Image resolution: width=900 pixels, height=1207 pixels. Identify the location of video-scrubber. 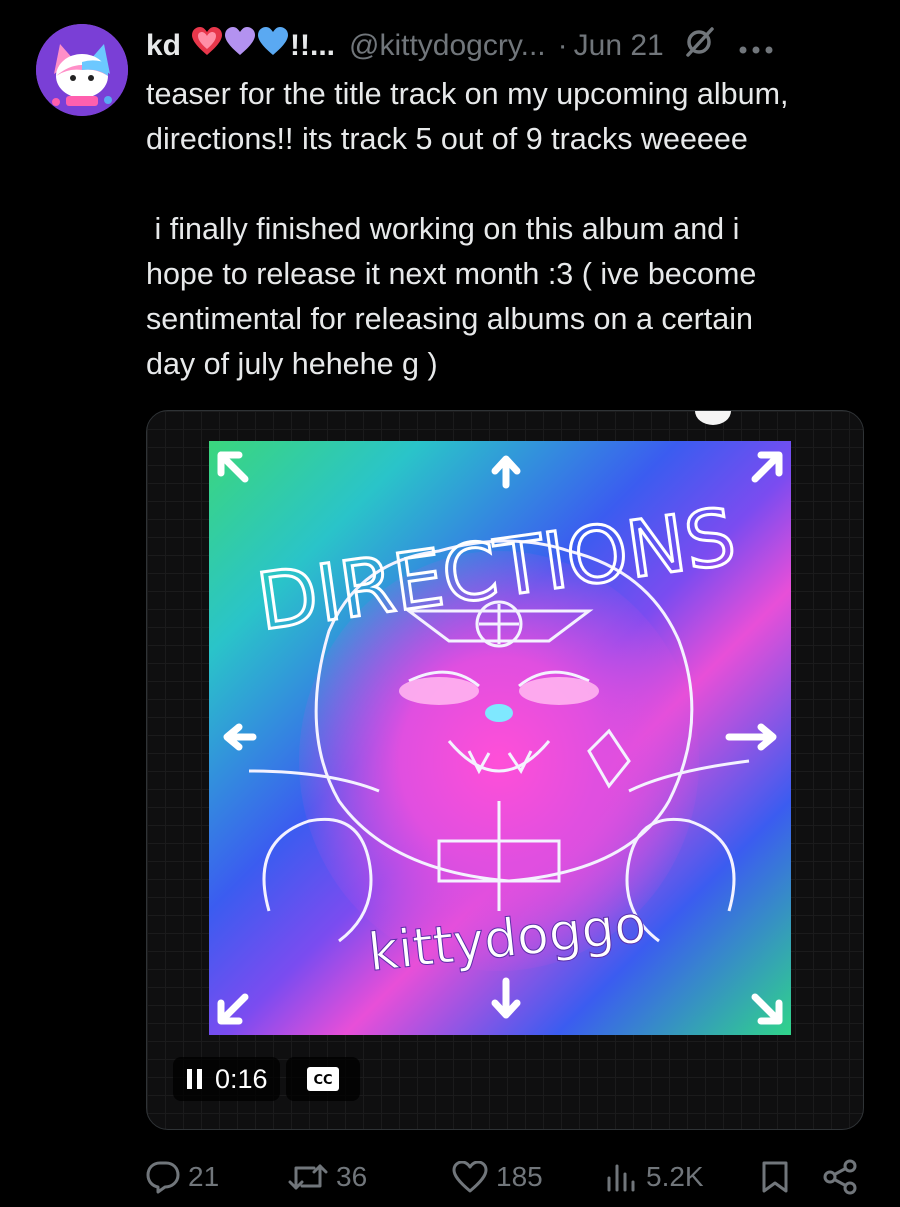
(713, 418).